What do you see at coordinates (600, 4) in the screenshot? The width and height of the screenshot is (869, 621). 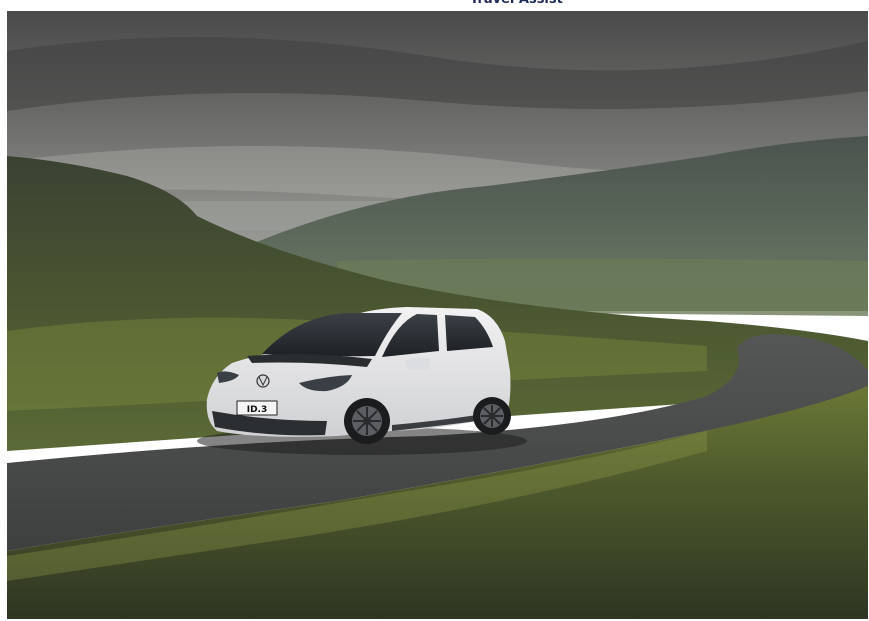 I see `top-caption: Travel Assist` at bounding box center [600, 4].